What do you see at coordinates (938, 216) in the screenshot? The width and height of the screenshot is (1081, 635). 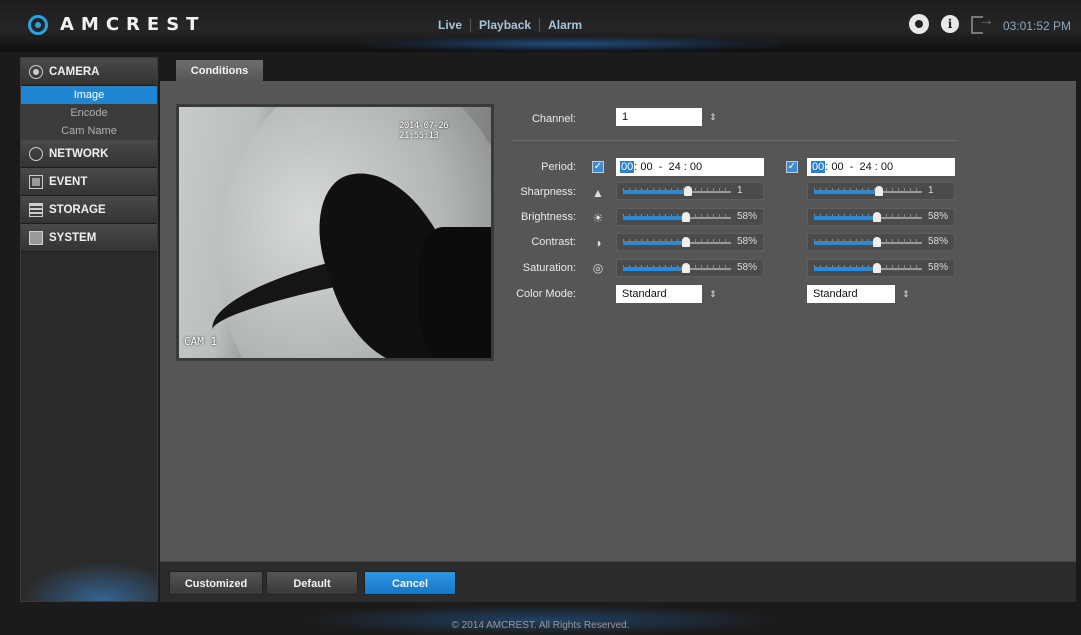 I see `brightness-value-2: 58%` at bounding box center [938, 216].